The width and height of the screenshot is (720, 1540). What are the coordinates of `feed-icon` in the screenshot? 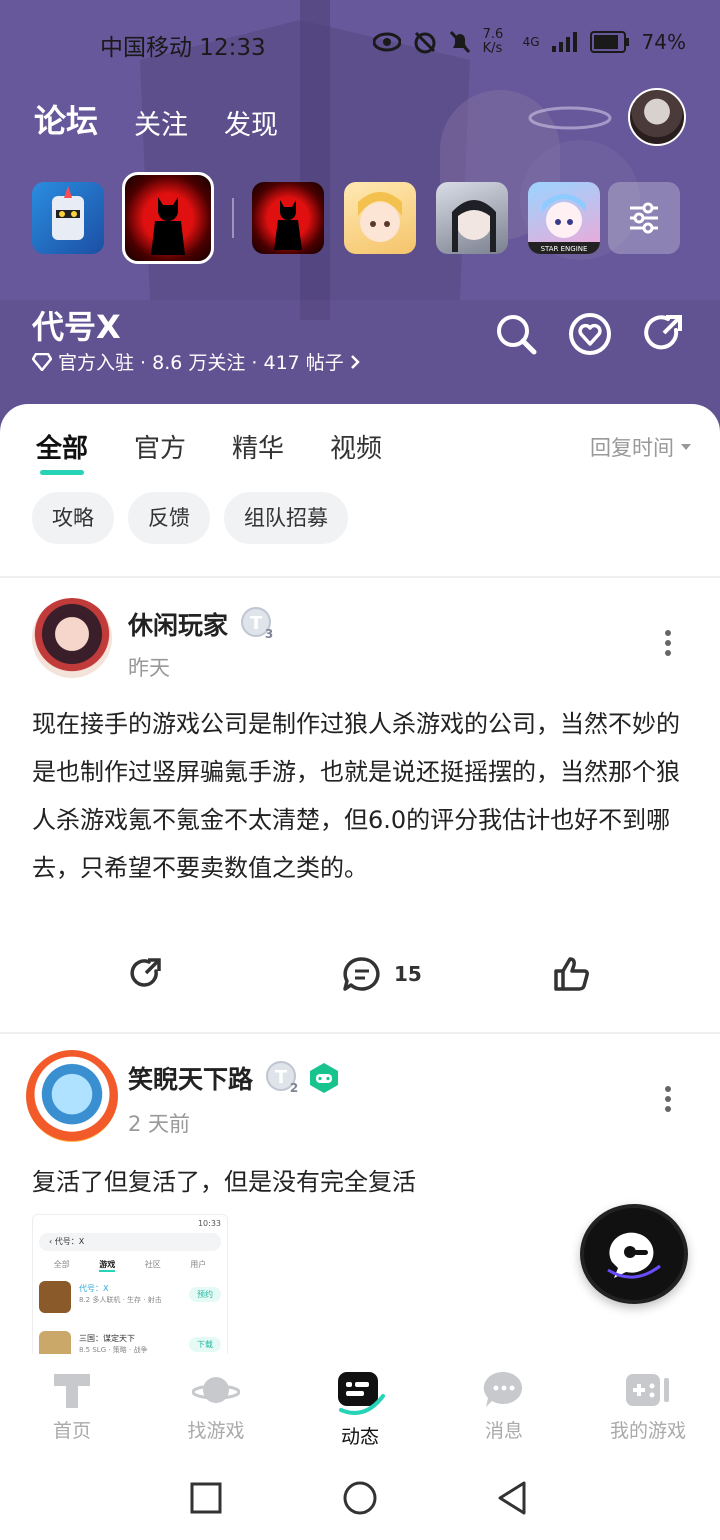 It's located at (361, 1393).